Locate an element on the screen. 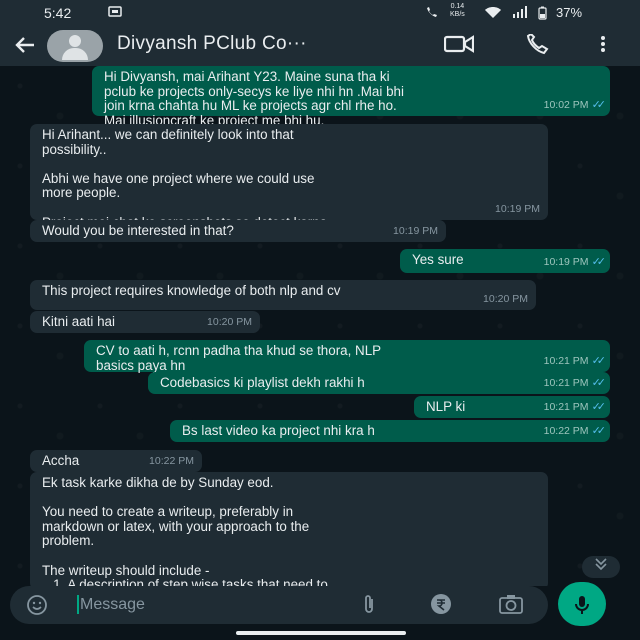 The width and height of the screenshot is (640, 640). camera-icon is located at coordinates (511, 606).